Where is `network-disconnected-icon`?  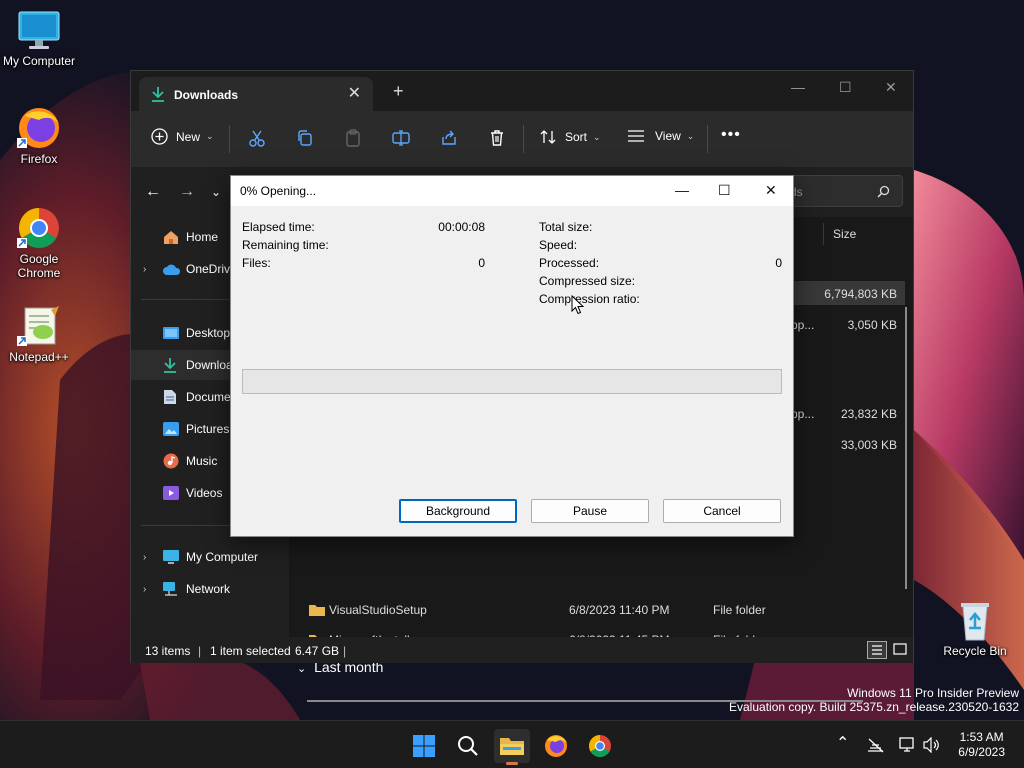 network-disconnected-icon is located at coordinates (876, 745).